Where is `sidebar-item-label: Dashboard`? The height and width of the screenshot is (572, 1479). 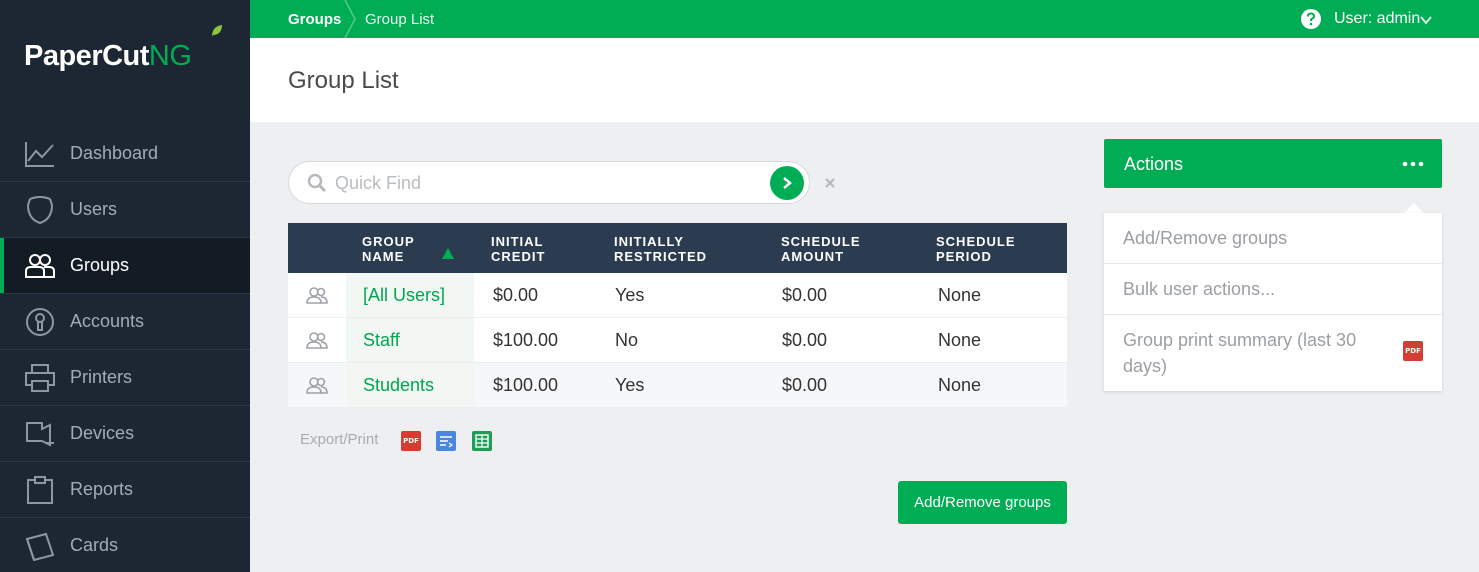 sidebar-item-label: Dashboard is located at coordinates (114, 153).